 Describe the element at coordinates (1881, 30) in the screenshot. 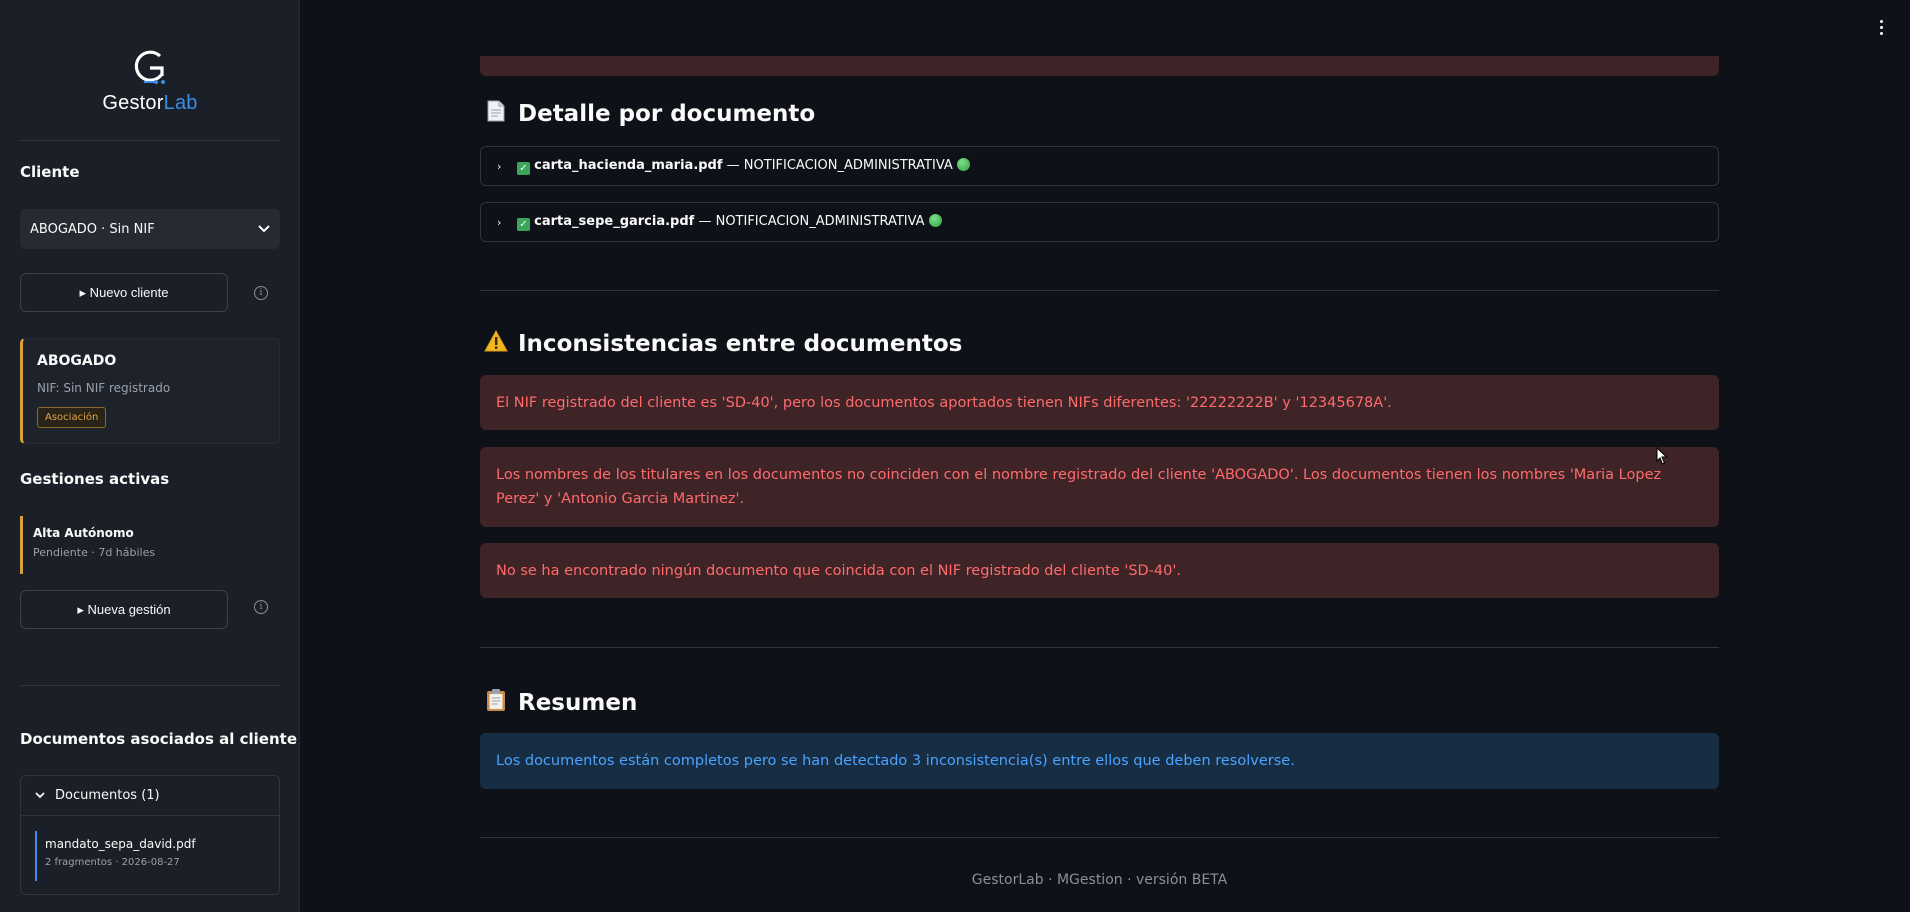

I see `kebab-menu-icon` at that location.